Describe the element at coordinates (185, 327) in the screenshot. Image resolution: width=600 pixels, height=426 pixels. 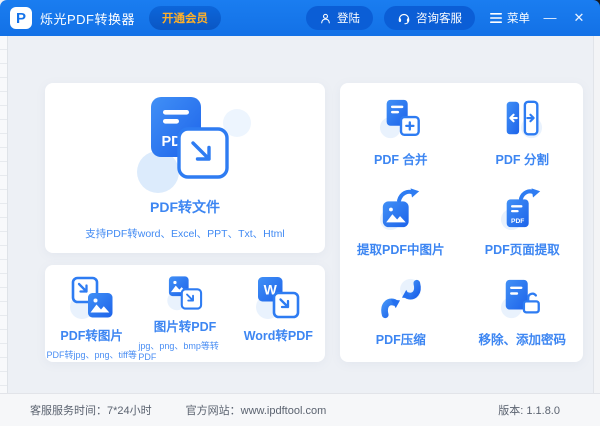
I see `image-to-pdf-label: 图片转PDF` at that location.